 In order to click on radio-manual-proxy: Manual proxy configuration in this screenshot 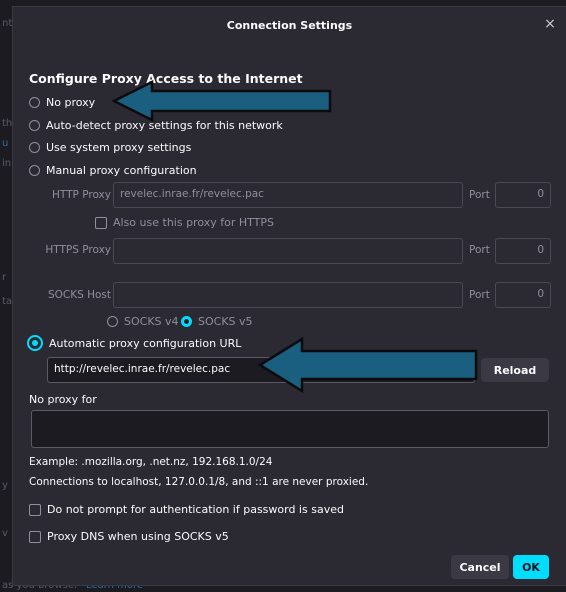, I will do `click(113, 170)`.